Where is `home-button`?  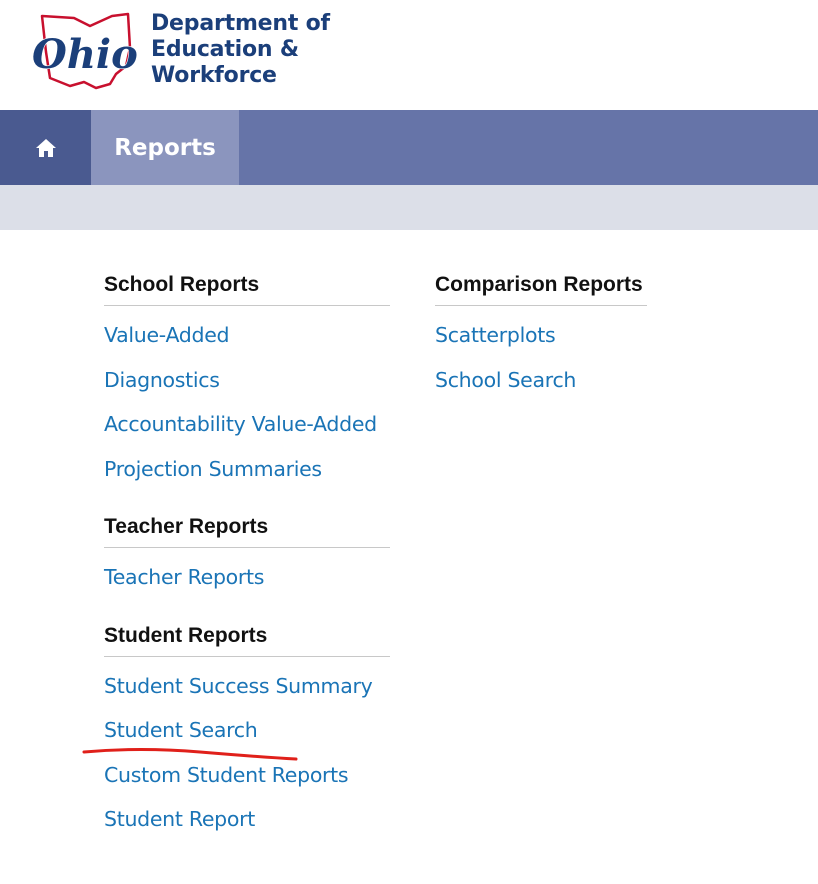 home-button is located at coordinates (45, 147).